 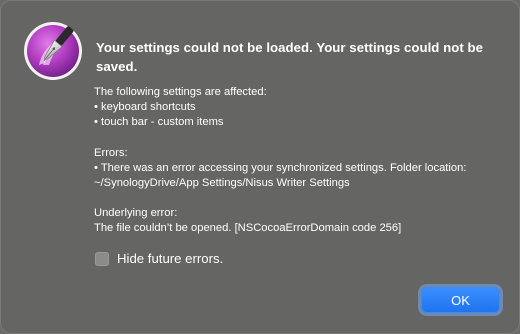 I want to click on affected-item-touch-bar: • touch bar - custom items, so click(x=159, y=122).